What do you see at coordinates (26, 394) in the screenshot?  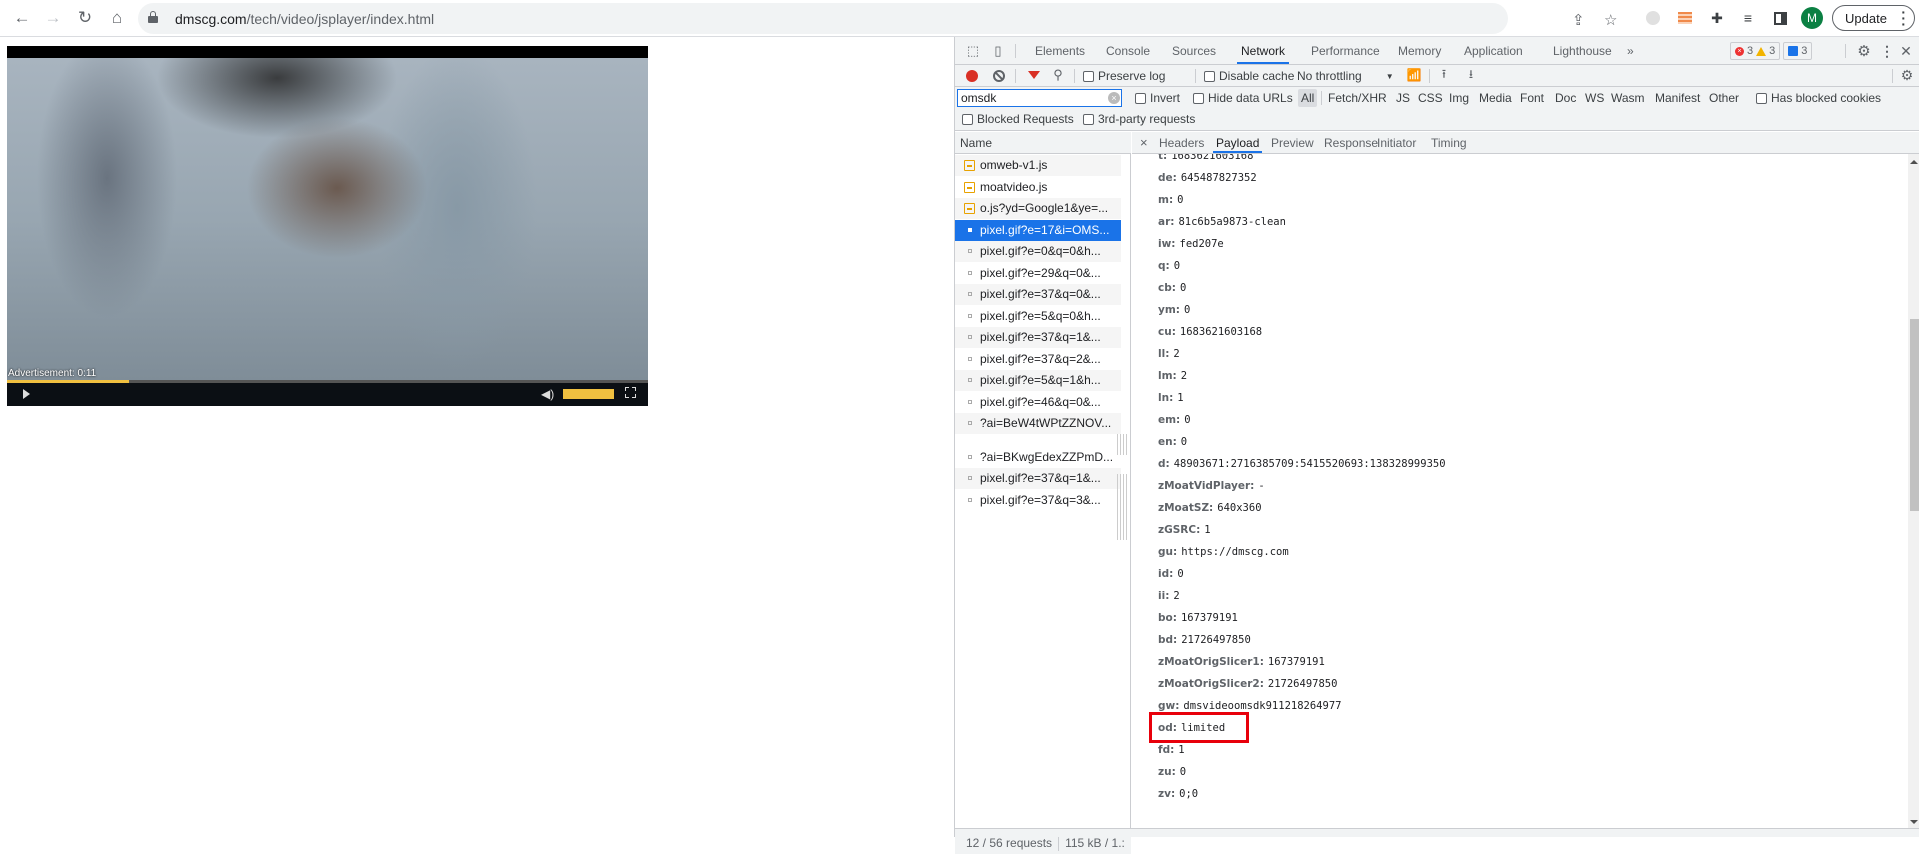 I see `play-icon` at bounding box center [26, 394].